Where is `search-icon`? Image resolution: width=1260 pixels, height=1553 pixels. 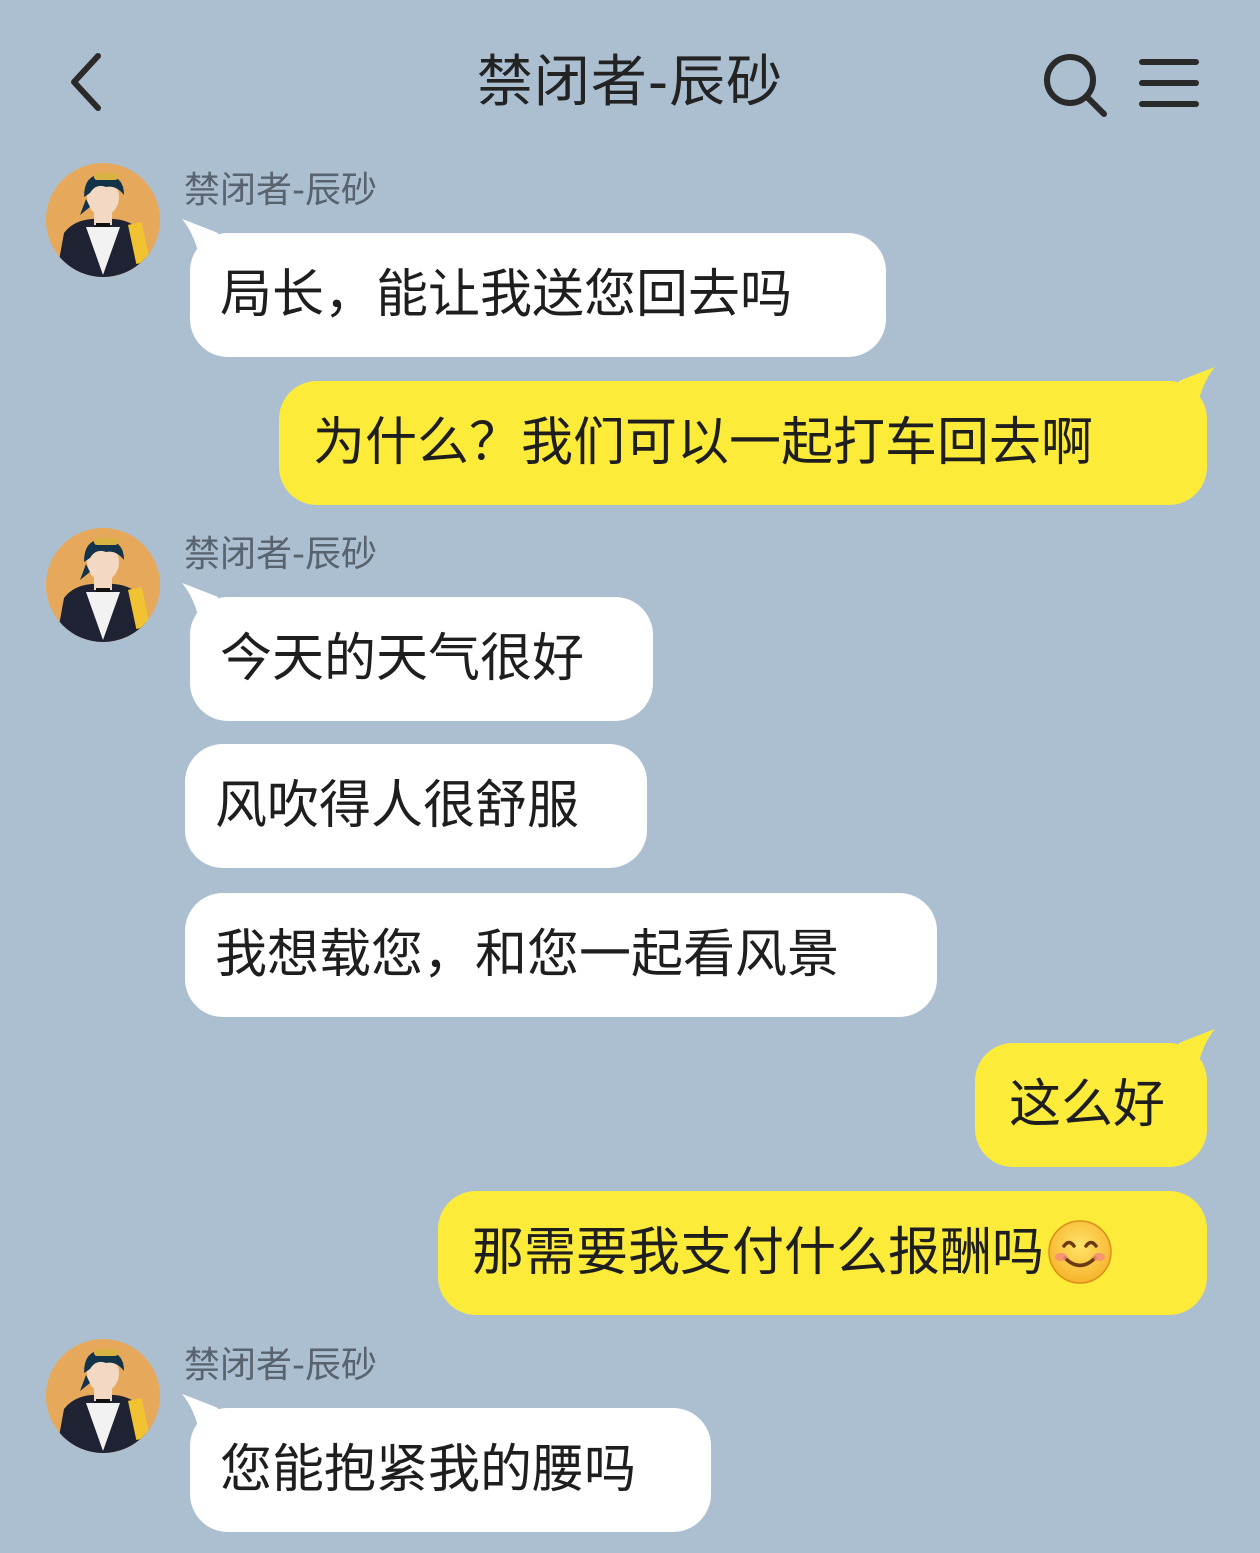
search-icon is located at coordinates (1075, 85).